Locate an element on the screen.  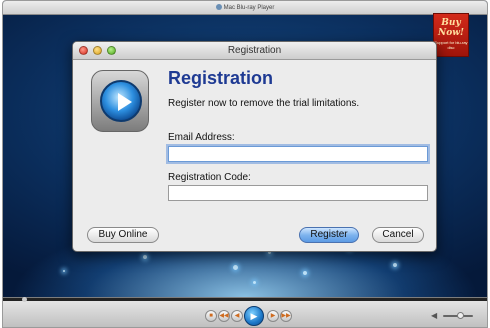
buy-now-subtitle: Support for blu-ray disc is located at coordinates (451, 45).